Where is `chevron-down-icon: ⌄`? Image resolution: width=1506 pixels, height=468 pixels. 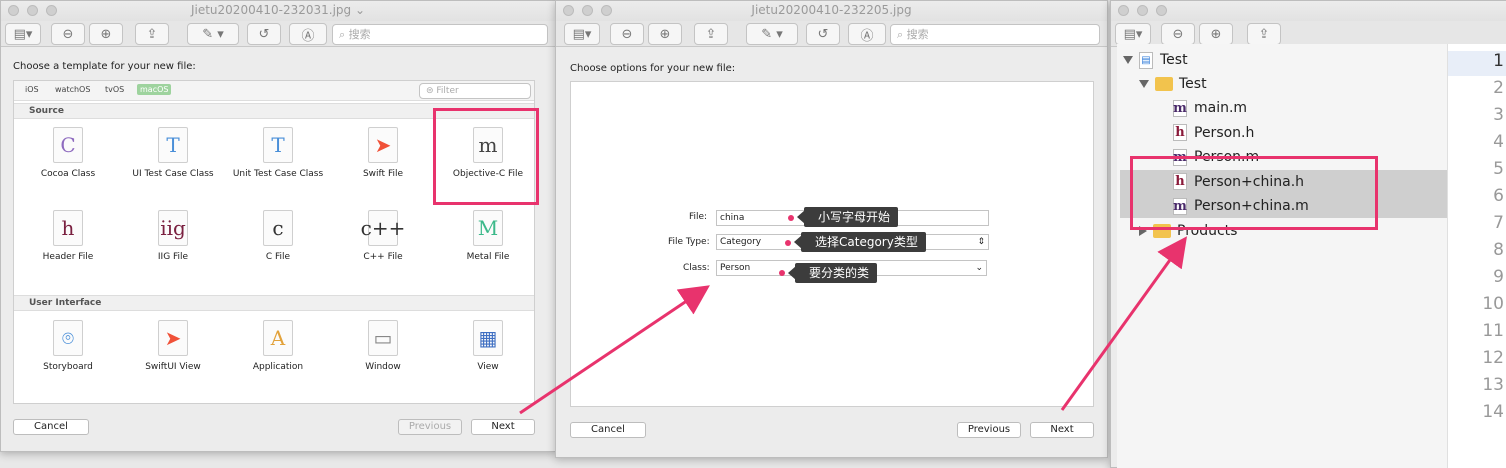 chevron-down-icon: ⌄ is located at coordinates (979, 268).